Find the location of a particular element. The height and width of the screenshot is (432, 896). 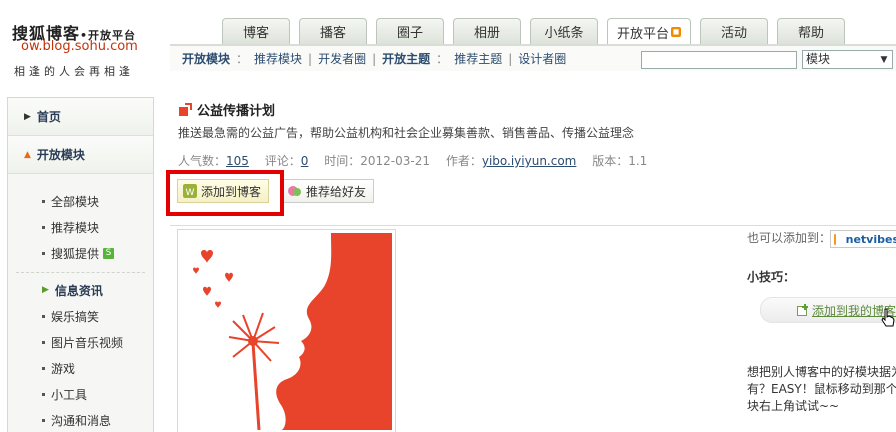

preview-image-canvas is located at coordinates (286, 331).